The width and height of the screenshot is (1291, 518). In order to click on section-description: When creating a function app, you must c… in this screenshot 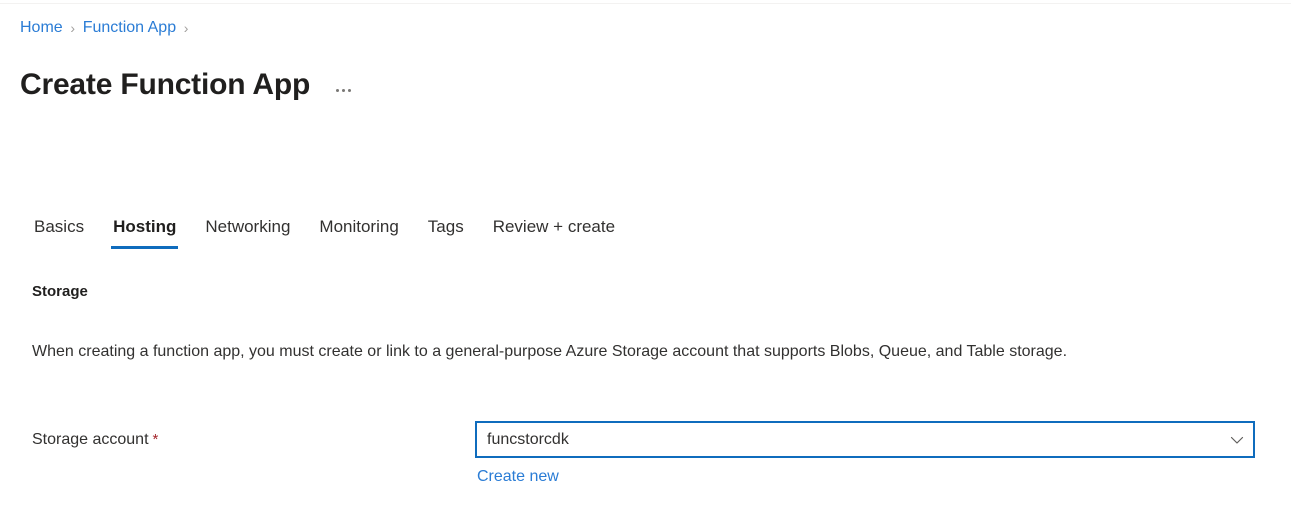, I will do `click(647, 351)`.